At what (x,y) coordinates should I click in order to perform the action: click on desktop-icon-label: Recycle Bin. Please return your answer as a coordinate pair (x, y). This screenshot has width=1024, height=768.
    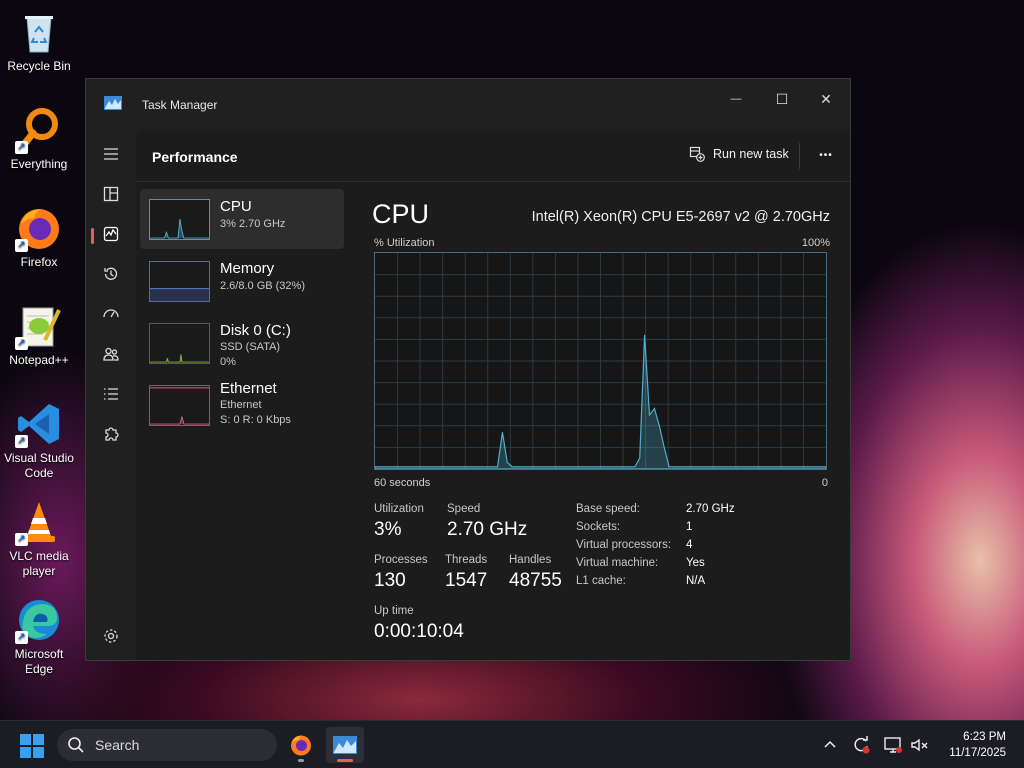
    Looking at the image, I should click on (39, 66).